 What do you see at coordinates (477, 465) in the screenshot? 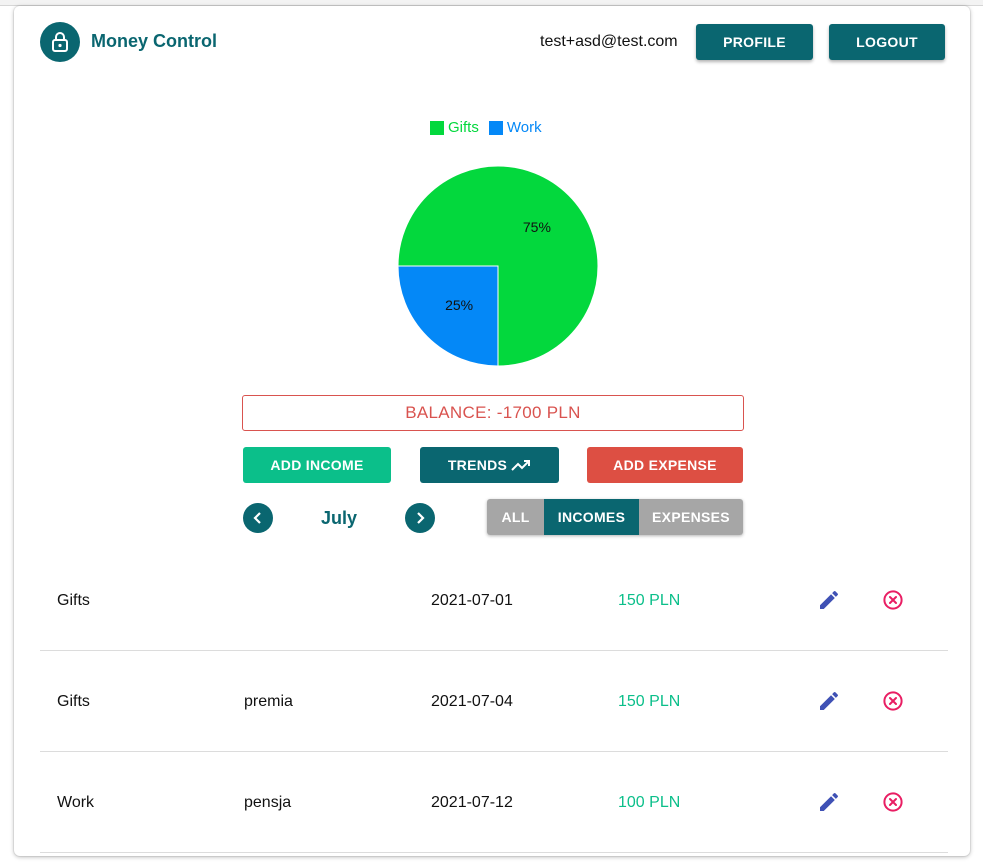
I see `trends-label: TRENDS` at bounding box center [477, 465].